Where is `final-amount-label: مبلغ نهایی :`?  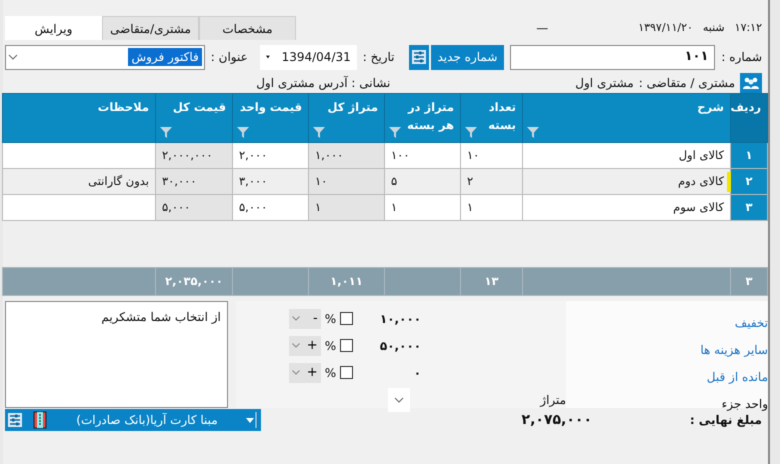 final-amount-label: مبلغ نهایی : is located at coordinates (725, 420).